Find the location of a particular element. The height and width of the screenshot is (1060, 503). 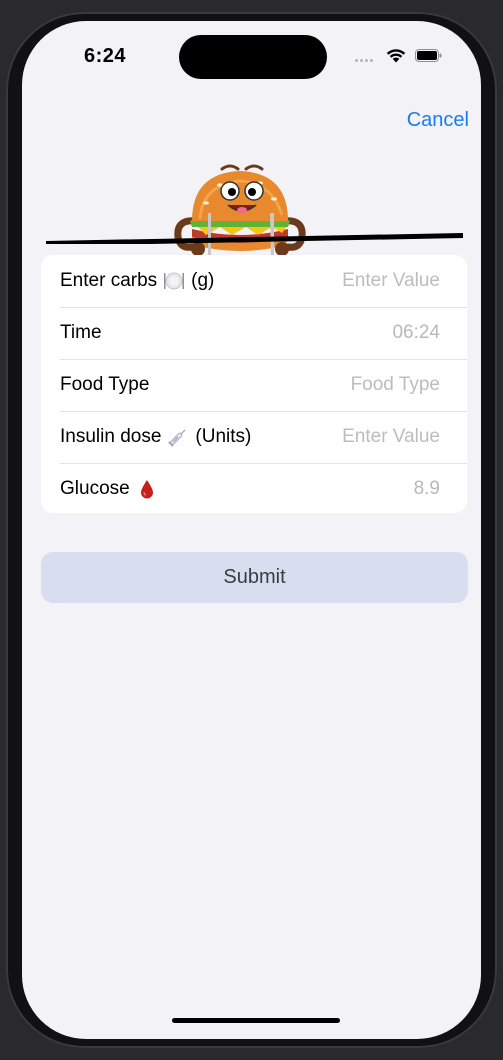

glucose-input: 8.9 is located at coordinates (427, 489).